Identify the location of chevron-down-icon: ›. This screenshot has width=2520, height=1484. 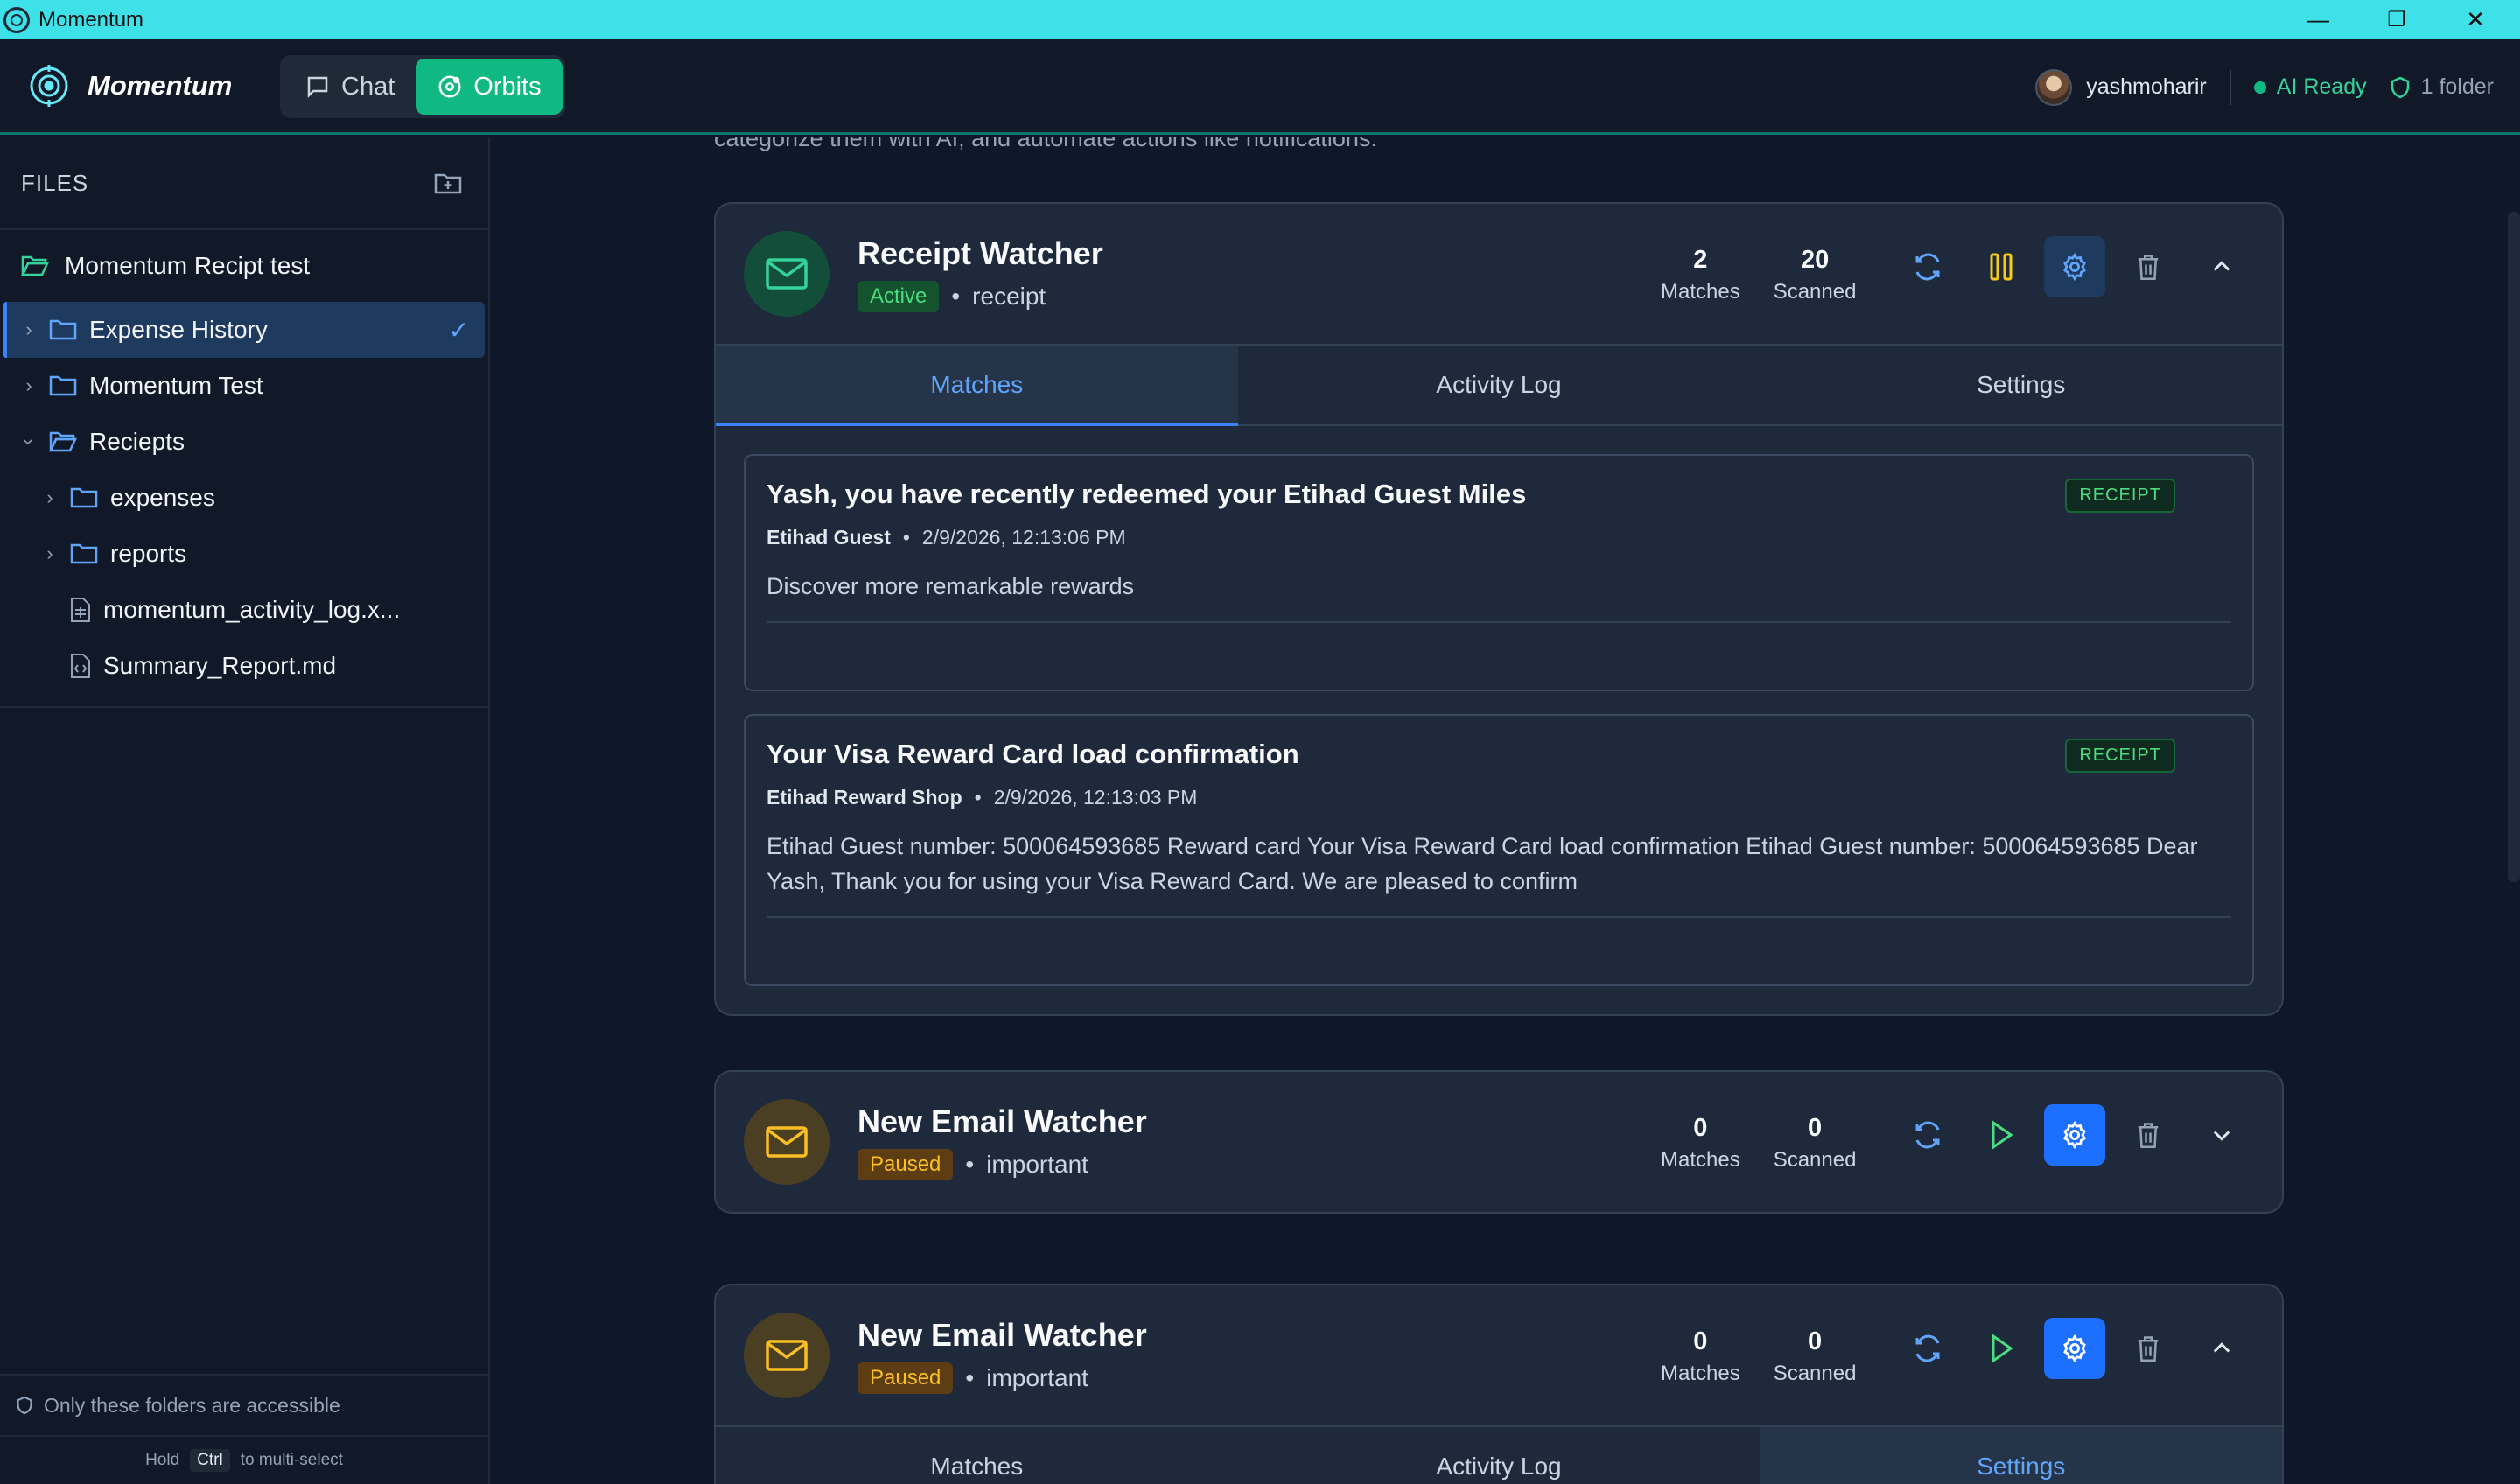
(29, 441).